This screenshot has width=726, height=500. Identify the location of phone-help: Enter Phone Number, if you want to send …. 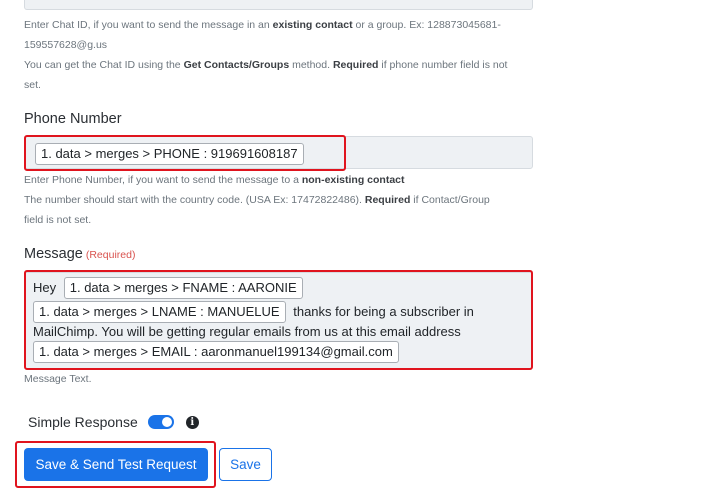
(257, 200).